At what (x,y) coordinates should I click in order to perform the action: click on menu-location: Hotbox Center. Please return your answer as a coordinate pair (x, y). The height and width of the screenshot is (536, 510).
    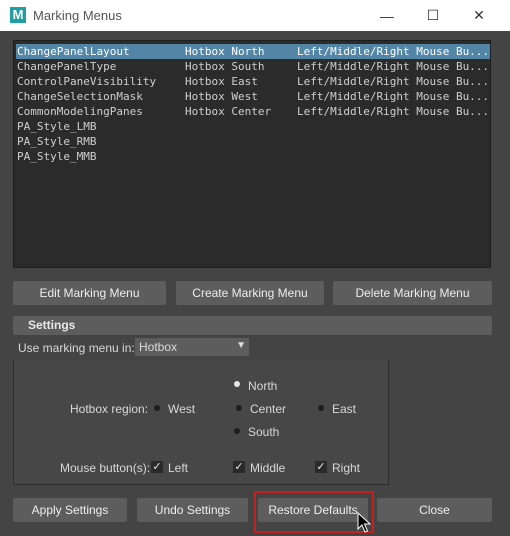
    Looking at the image, I should click on (228, 111).